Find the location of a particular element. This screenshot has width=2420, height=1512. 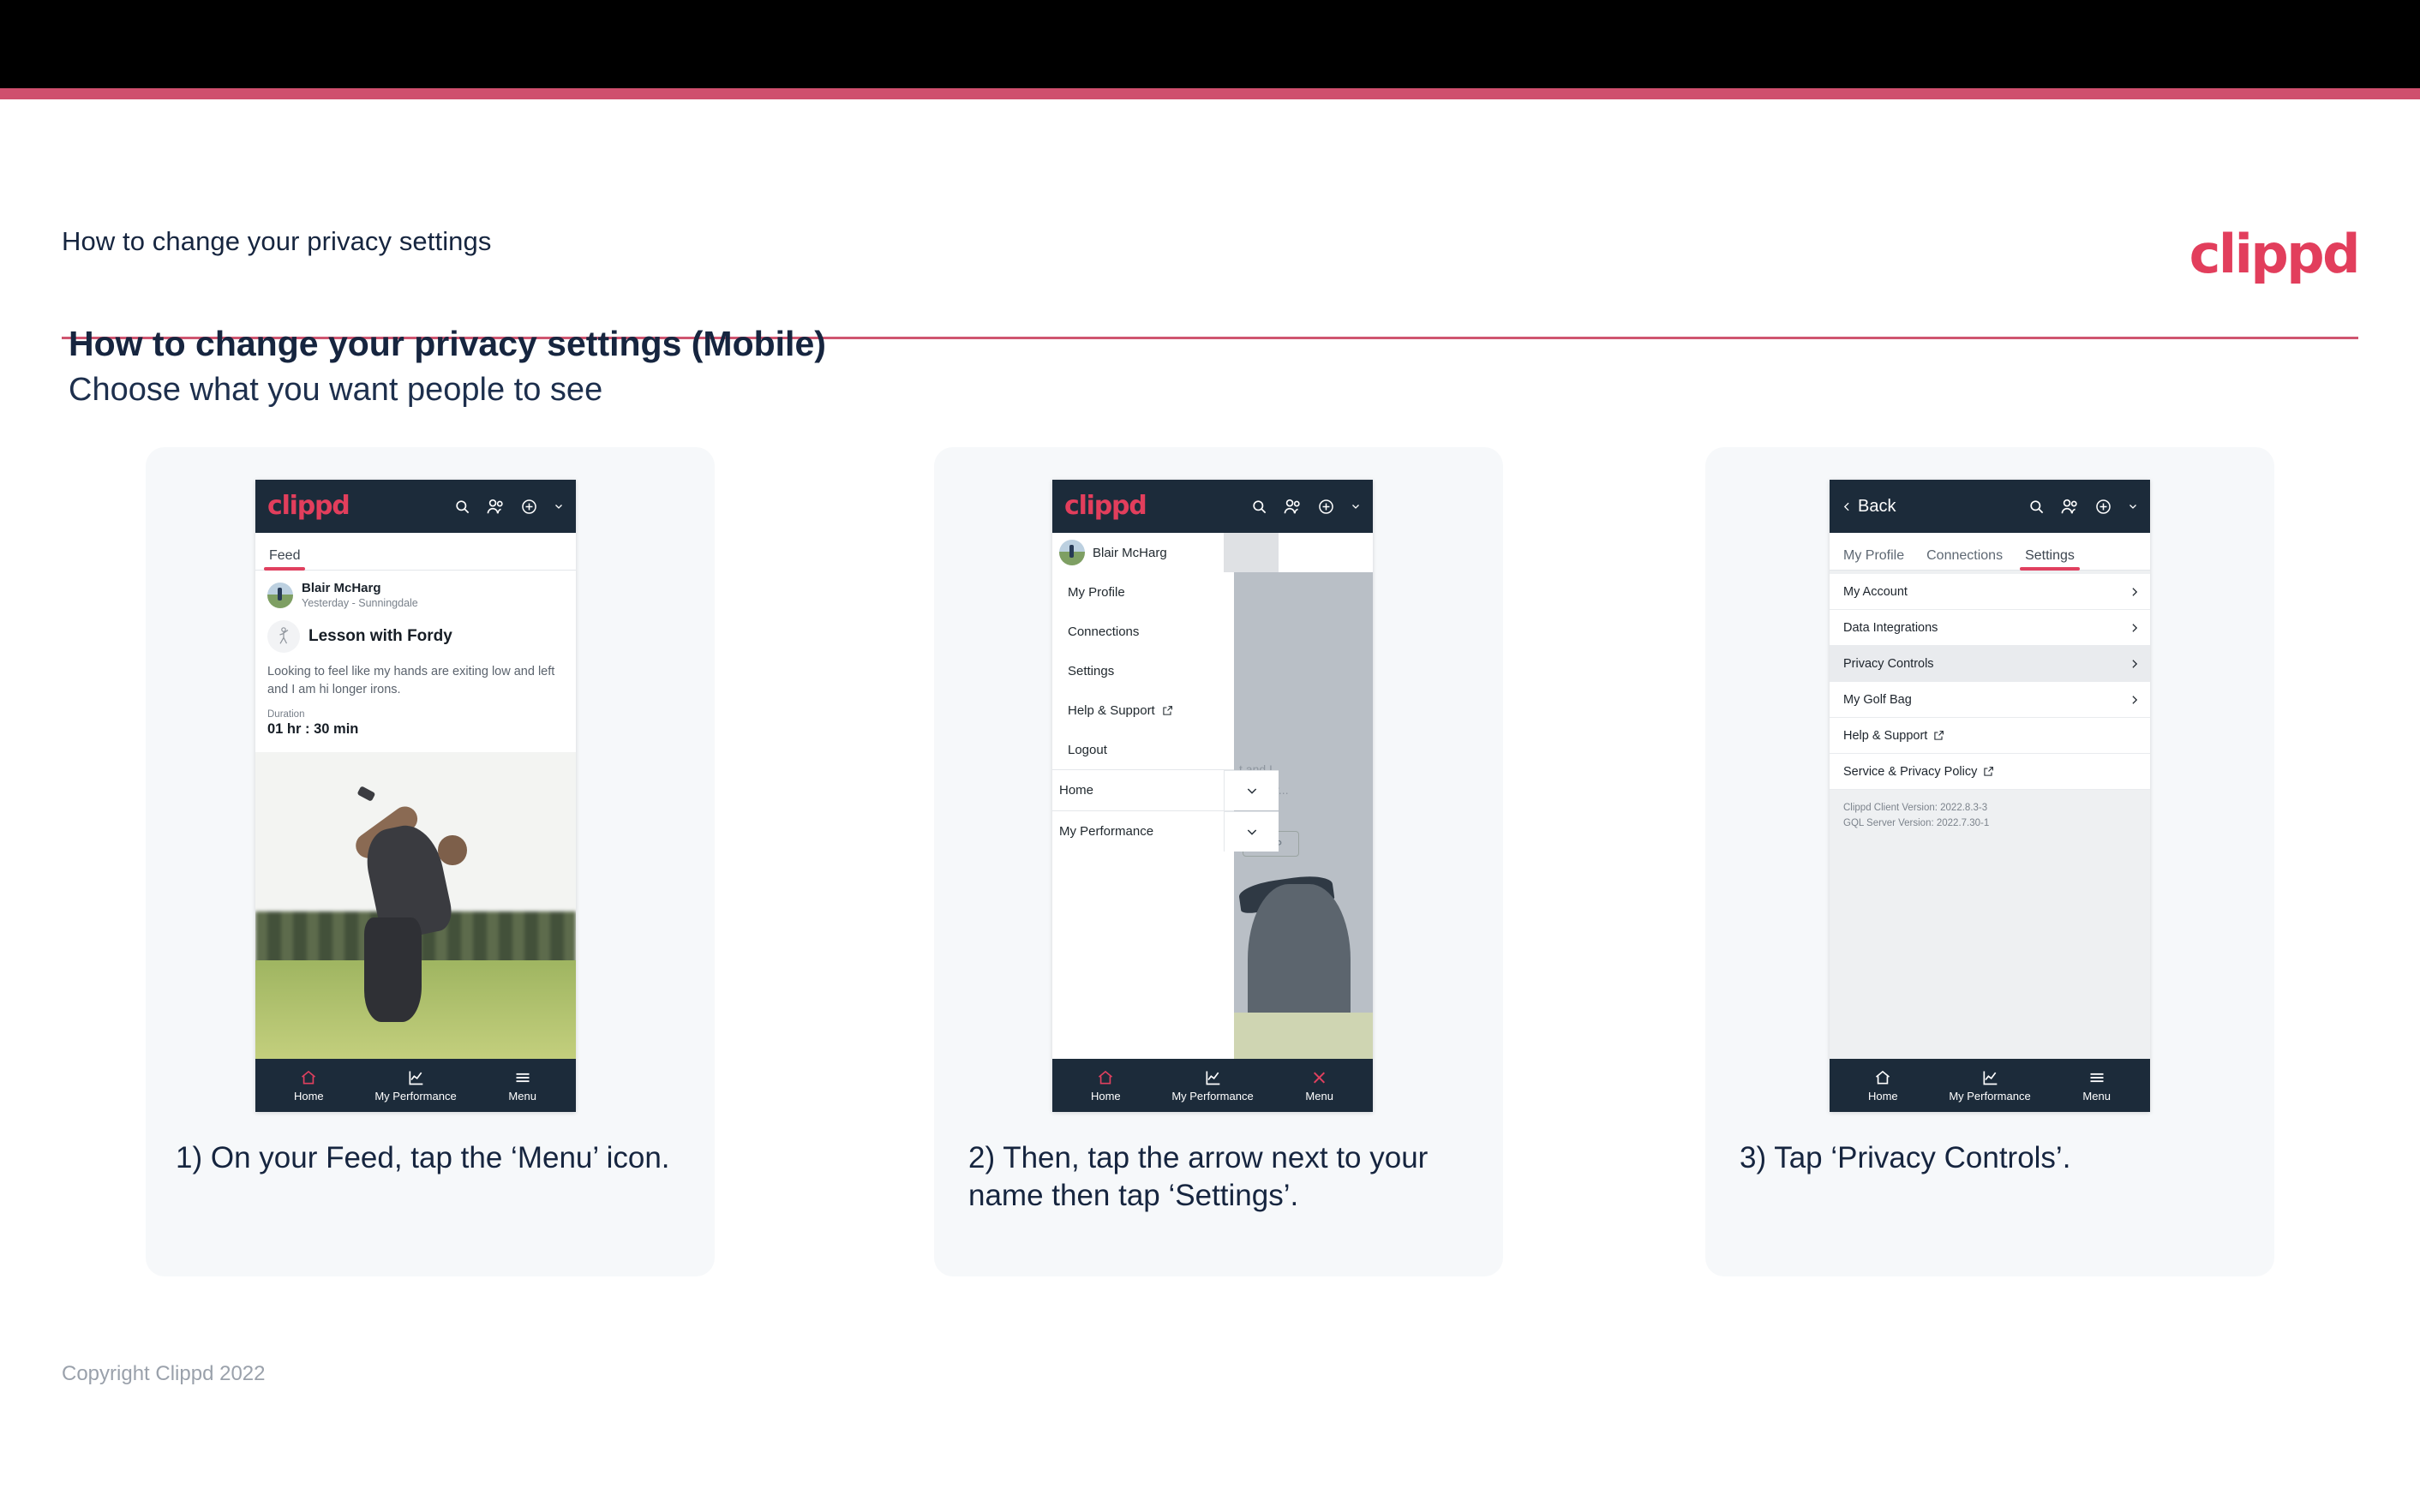

drawer-section-my-performance-toggle is located at coordinates (1251, 831).